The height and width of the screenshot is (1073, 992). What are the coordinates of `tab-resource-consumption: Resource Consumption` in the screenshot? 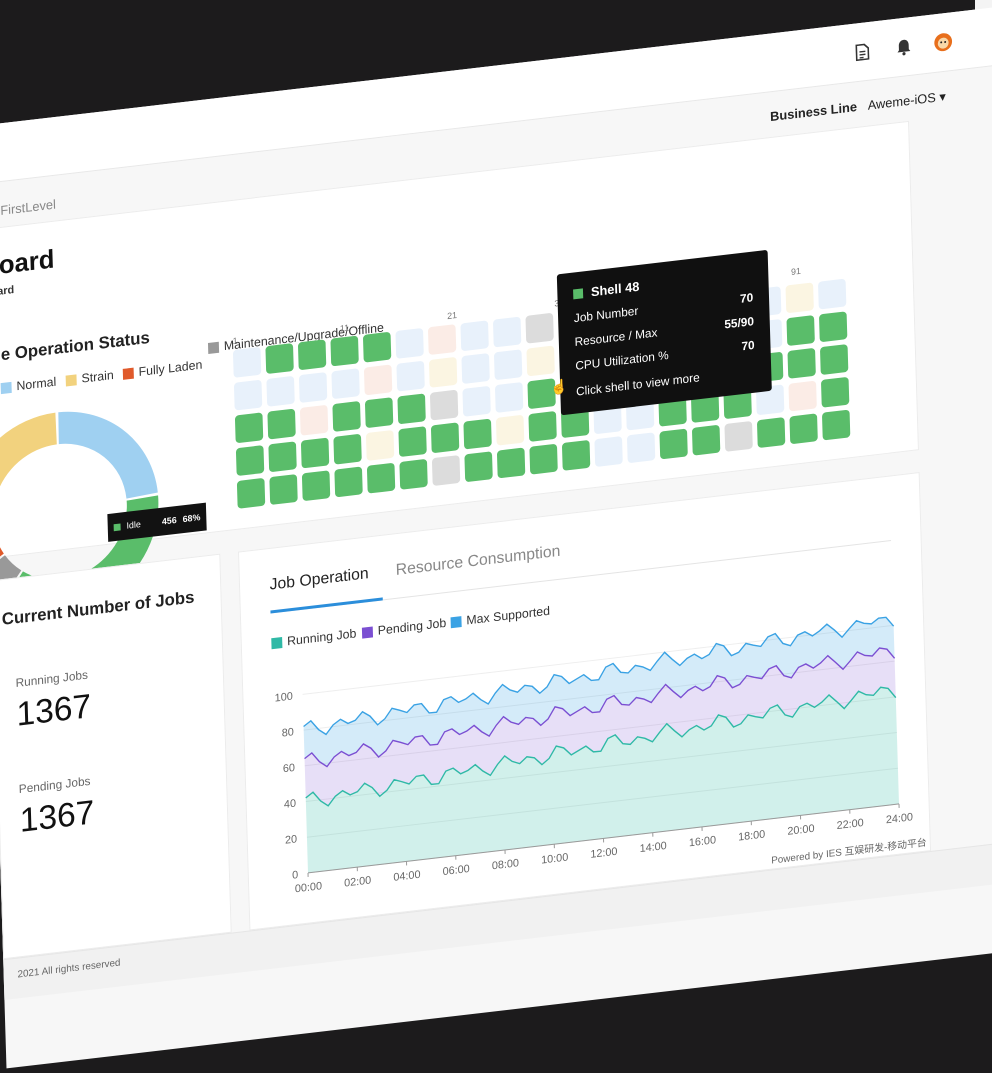 It's located at (477, 561).